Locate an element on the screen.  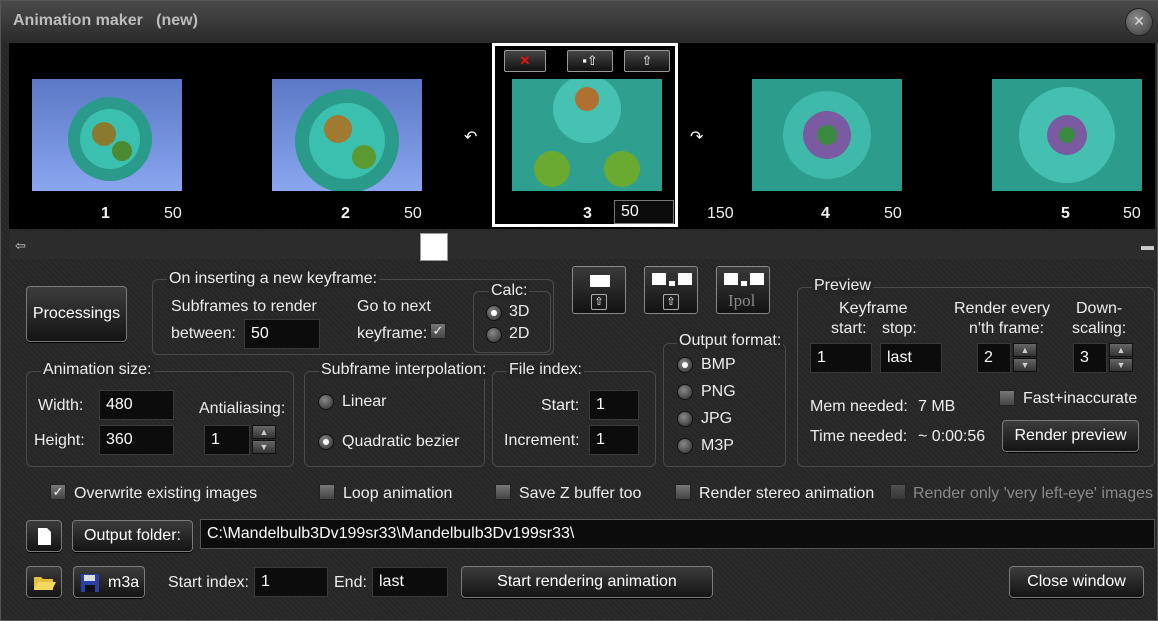
quadratic-bezier-radio is located at coordinates (326, 442).